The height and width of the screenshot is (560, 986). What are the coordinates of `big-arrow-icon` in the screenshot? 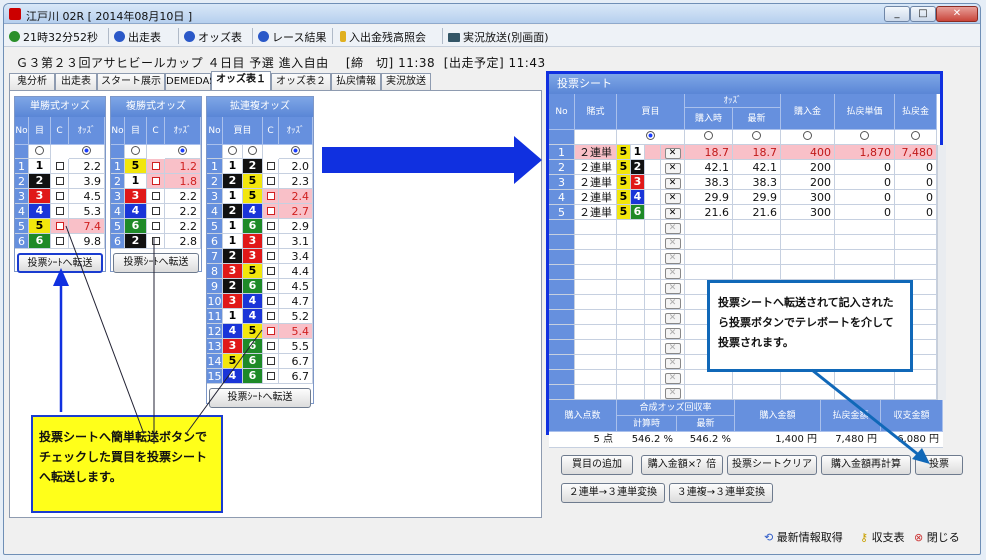 It's located at (432, 160).